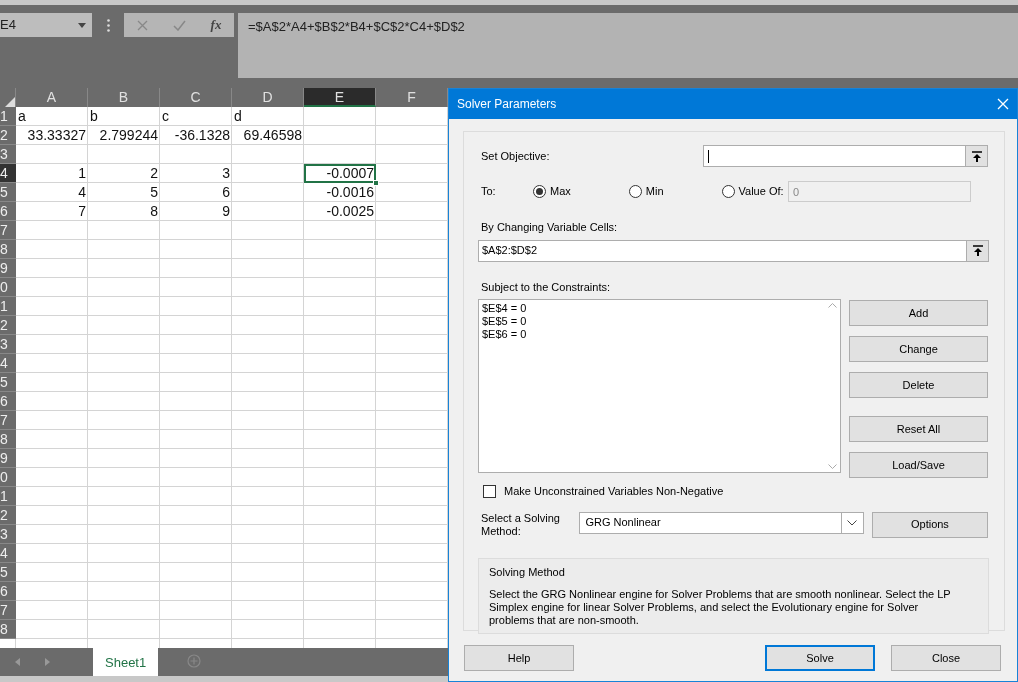  I want to click on constraints-list: $E$4 = 0 $E$5 = 0 $E$6 = 0, so click(659, 386).